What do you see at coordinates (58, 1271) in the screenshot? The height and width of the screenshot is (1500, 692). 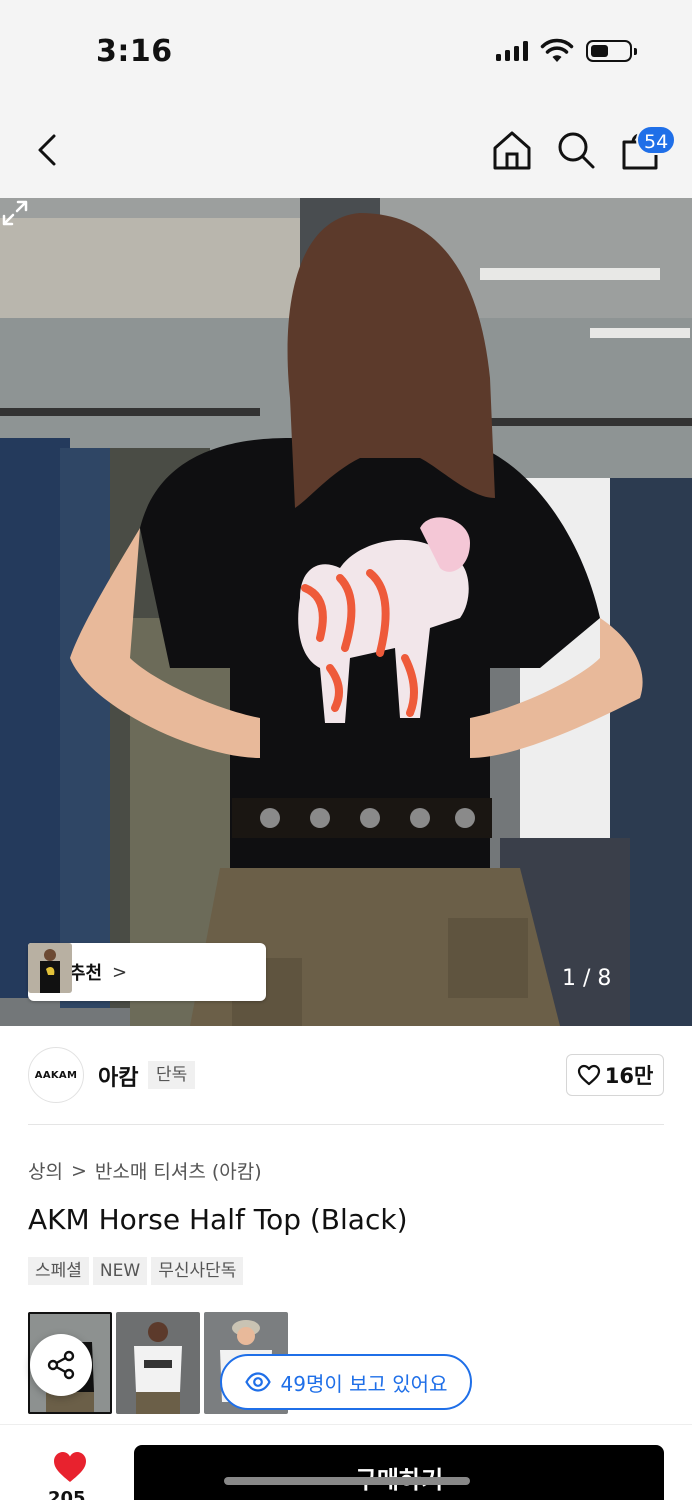 I see `tag-special: 스페셜` at bounding box center [58, 1271].